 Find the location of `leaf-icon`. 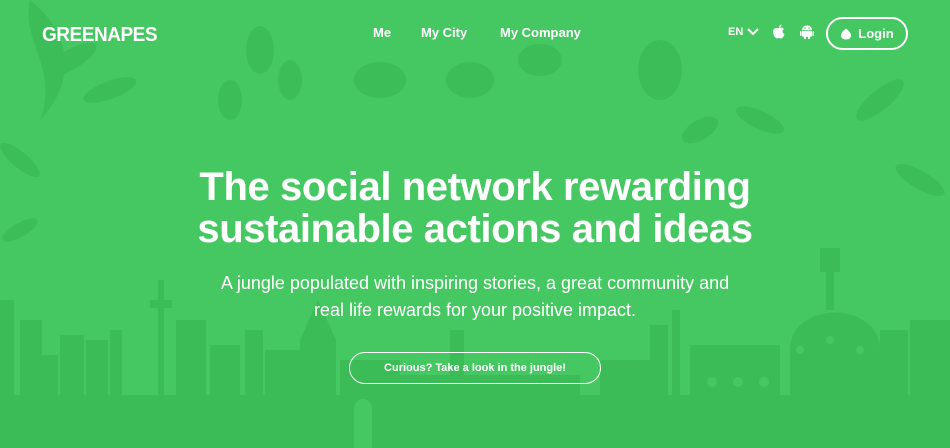

leaf-icon is located at coordinates (846, 33).